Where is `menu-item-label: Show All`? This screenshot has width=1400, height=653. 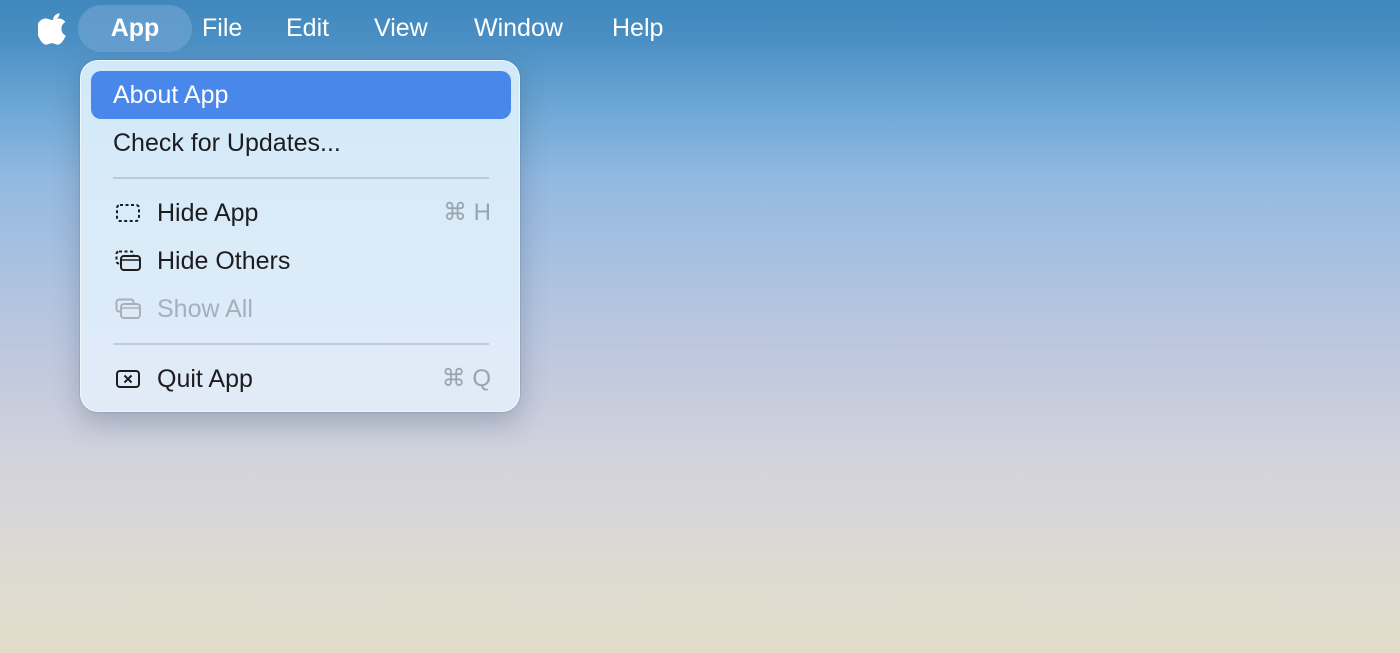 menu-item-label: Show All is located at coordinates (205, 309).